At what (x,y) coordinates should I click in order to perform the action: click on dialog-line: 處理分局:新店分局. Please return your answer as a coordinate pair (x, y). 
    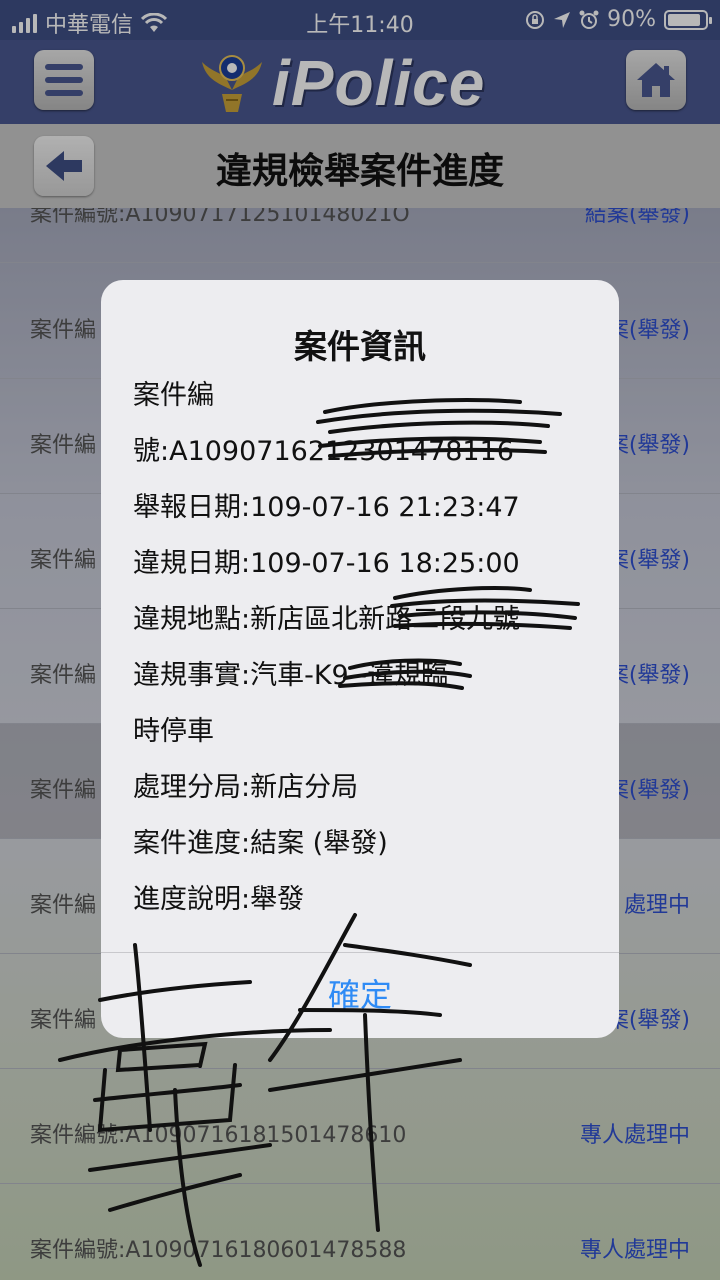
    Looking at the image, I should click on (246, 787).